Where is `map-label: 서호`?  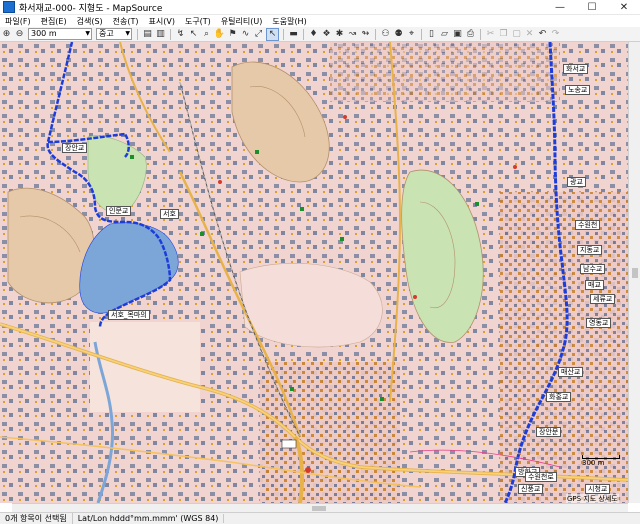 map-label: 서호 is located at coordinates (169, 214).